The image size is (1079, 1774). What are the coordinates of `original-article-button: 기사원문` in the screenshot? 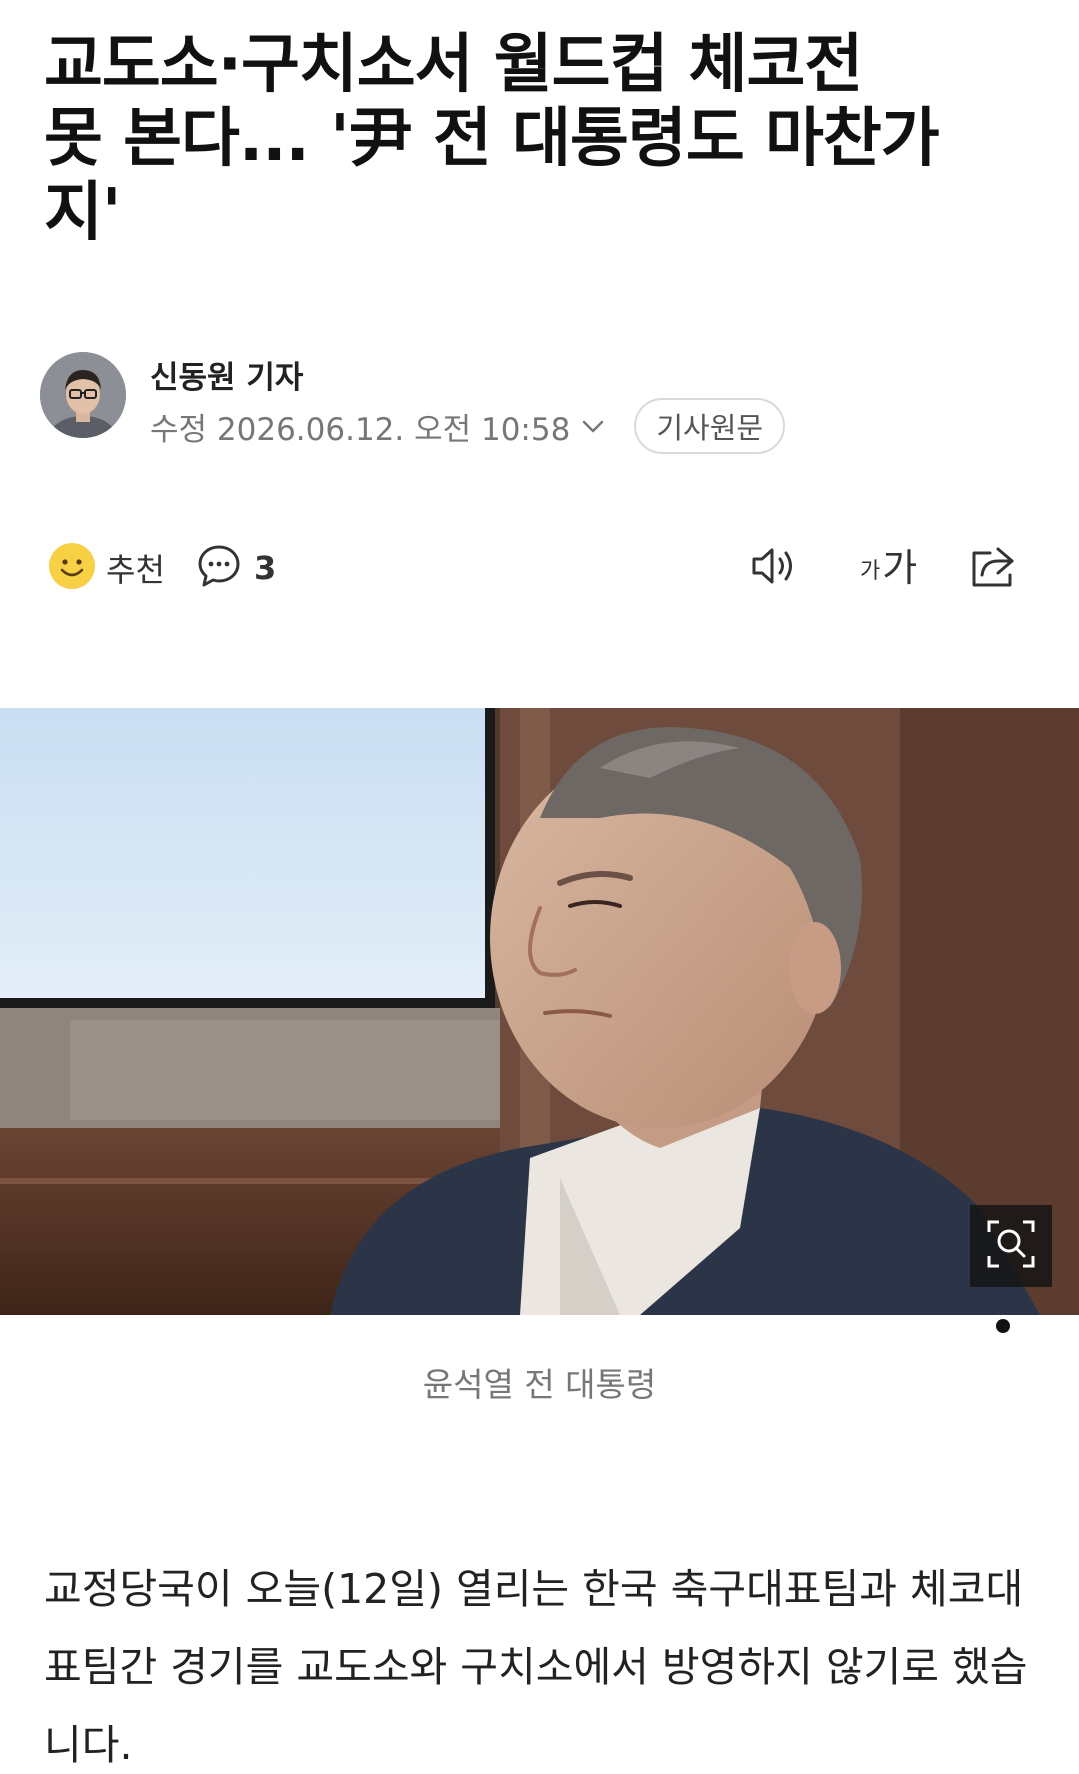 It's located at (710, 426).